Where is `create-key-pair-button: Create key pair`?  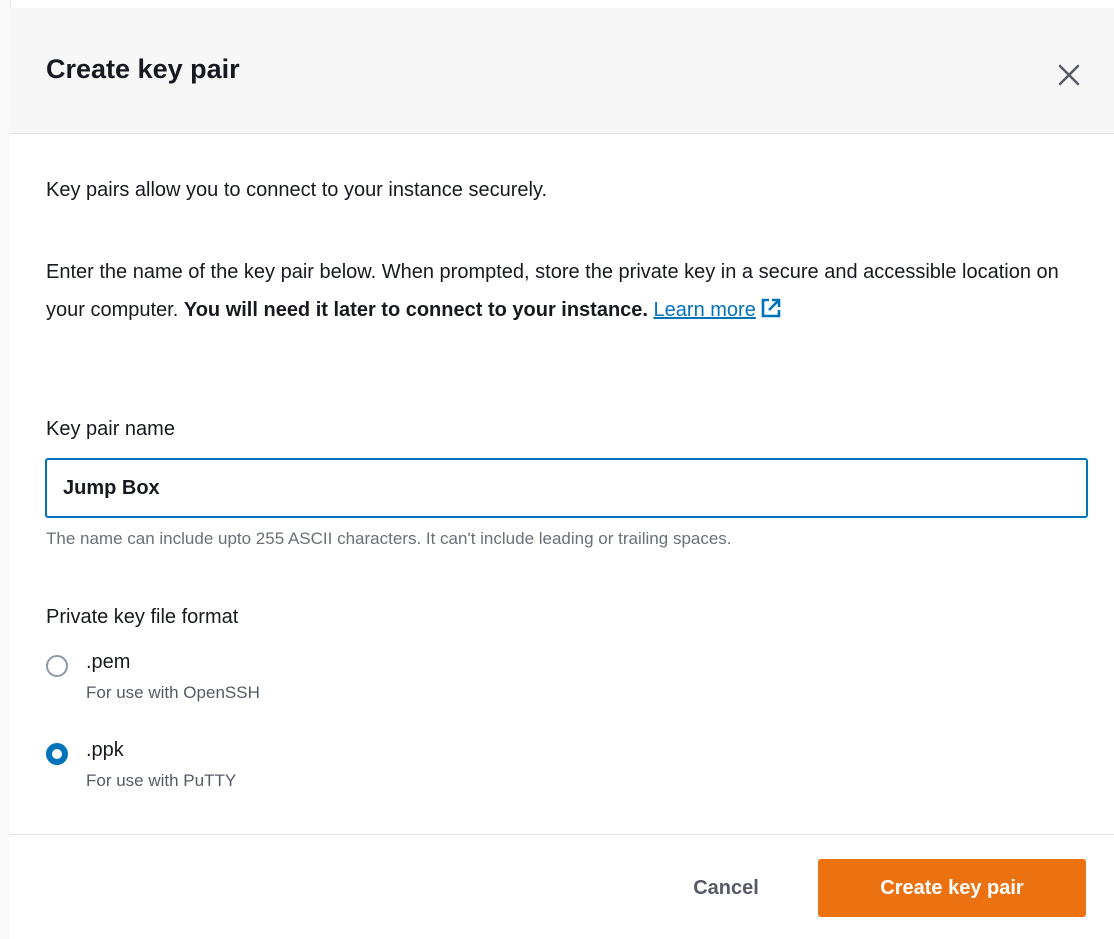 create-key-pair-button: Create key pair is located at coordinates (952, 888).